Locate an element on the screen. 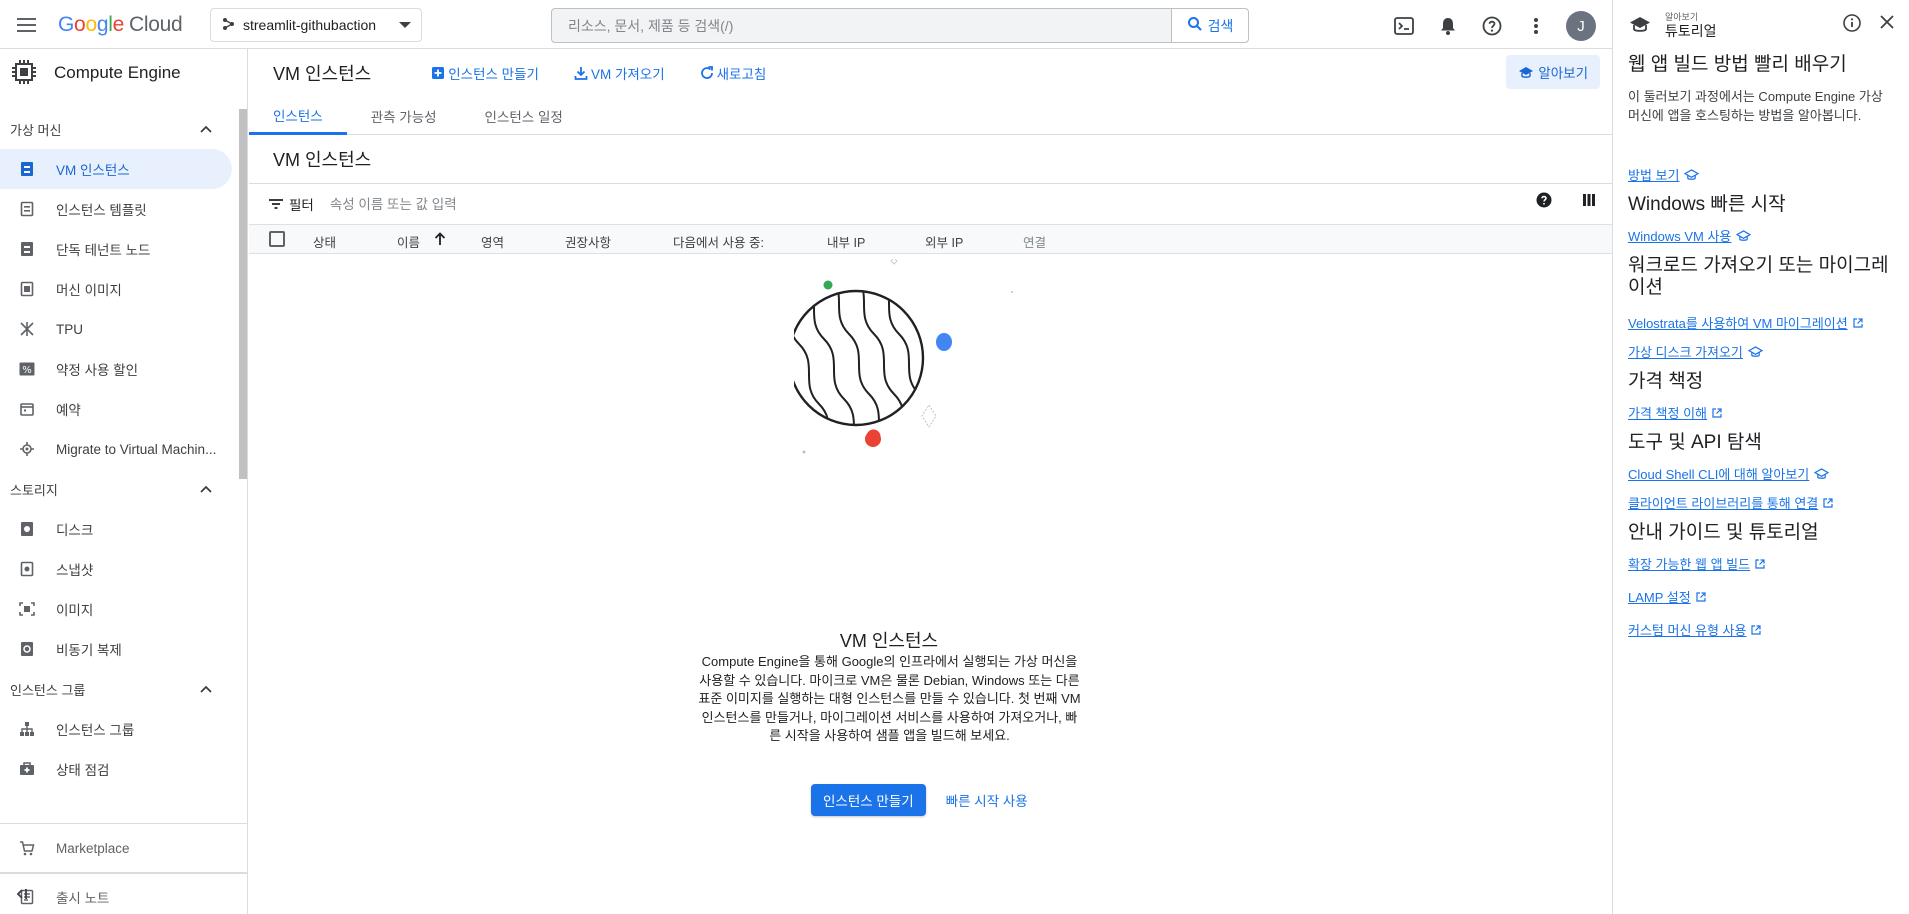 Image resolution: width=1909 pixels, height=914 pixels. tab-instance-schedules: 인스턴스 일정 is located at coordinates (524, 116).